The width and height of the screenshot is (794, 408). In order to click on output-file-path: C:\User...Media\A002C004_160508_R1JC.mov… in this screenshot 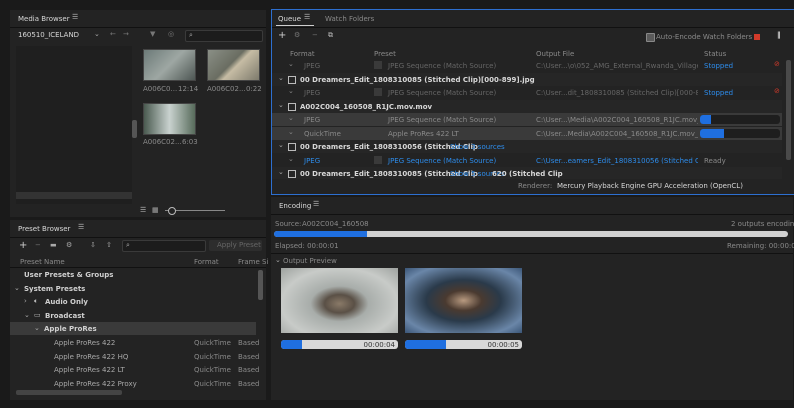, I will do `click(617, 134)`.